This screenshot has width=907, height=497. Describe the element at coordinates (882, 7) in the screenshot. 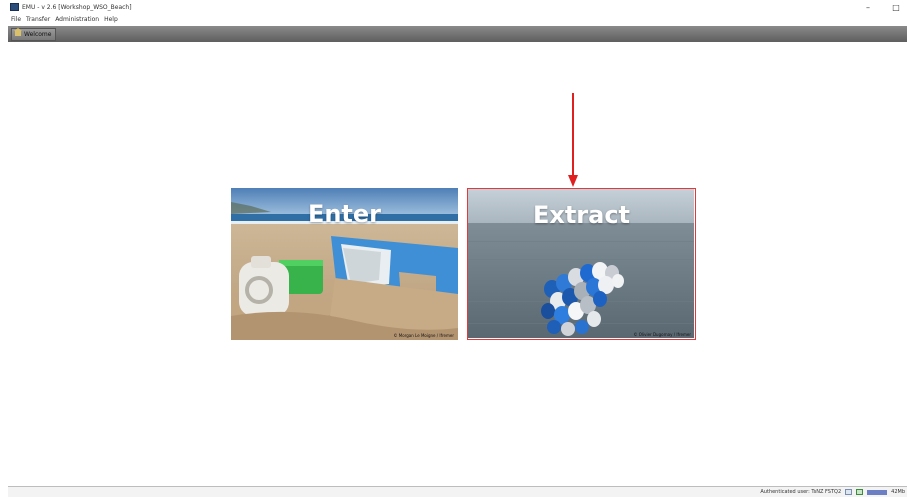

I see `window-controls: – □` at that location.